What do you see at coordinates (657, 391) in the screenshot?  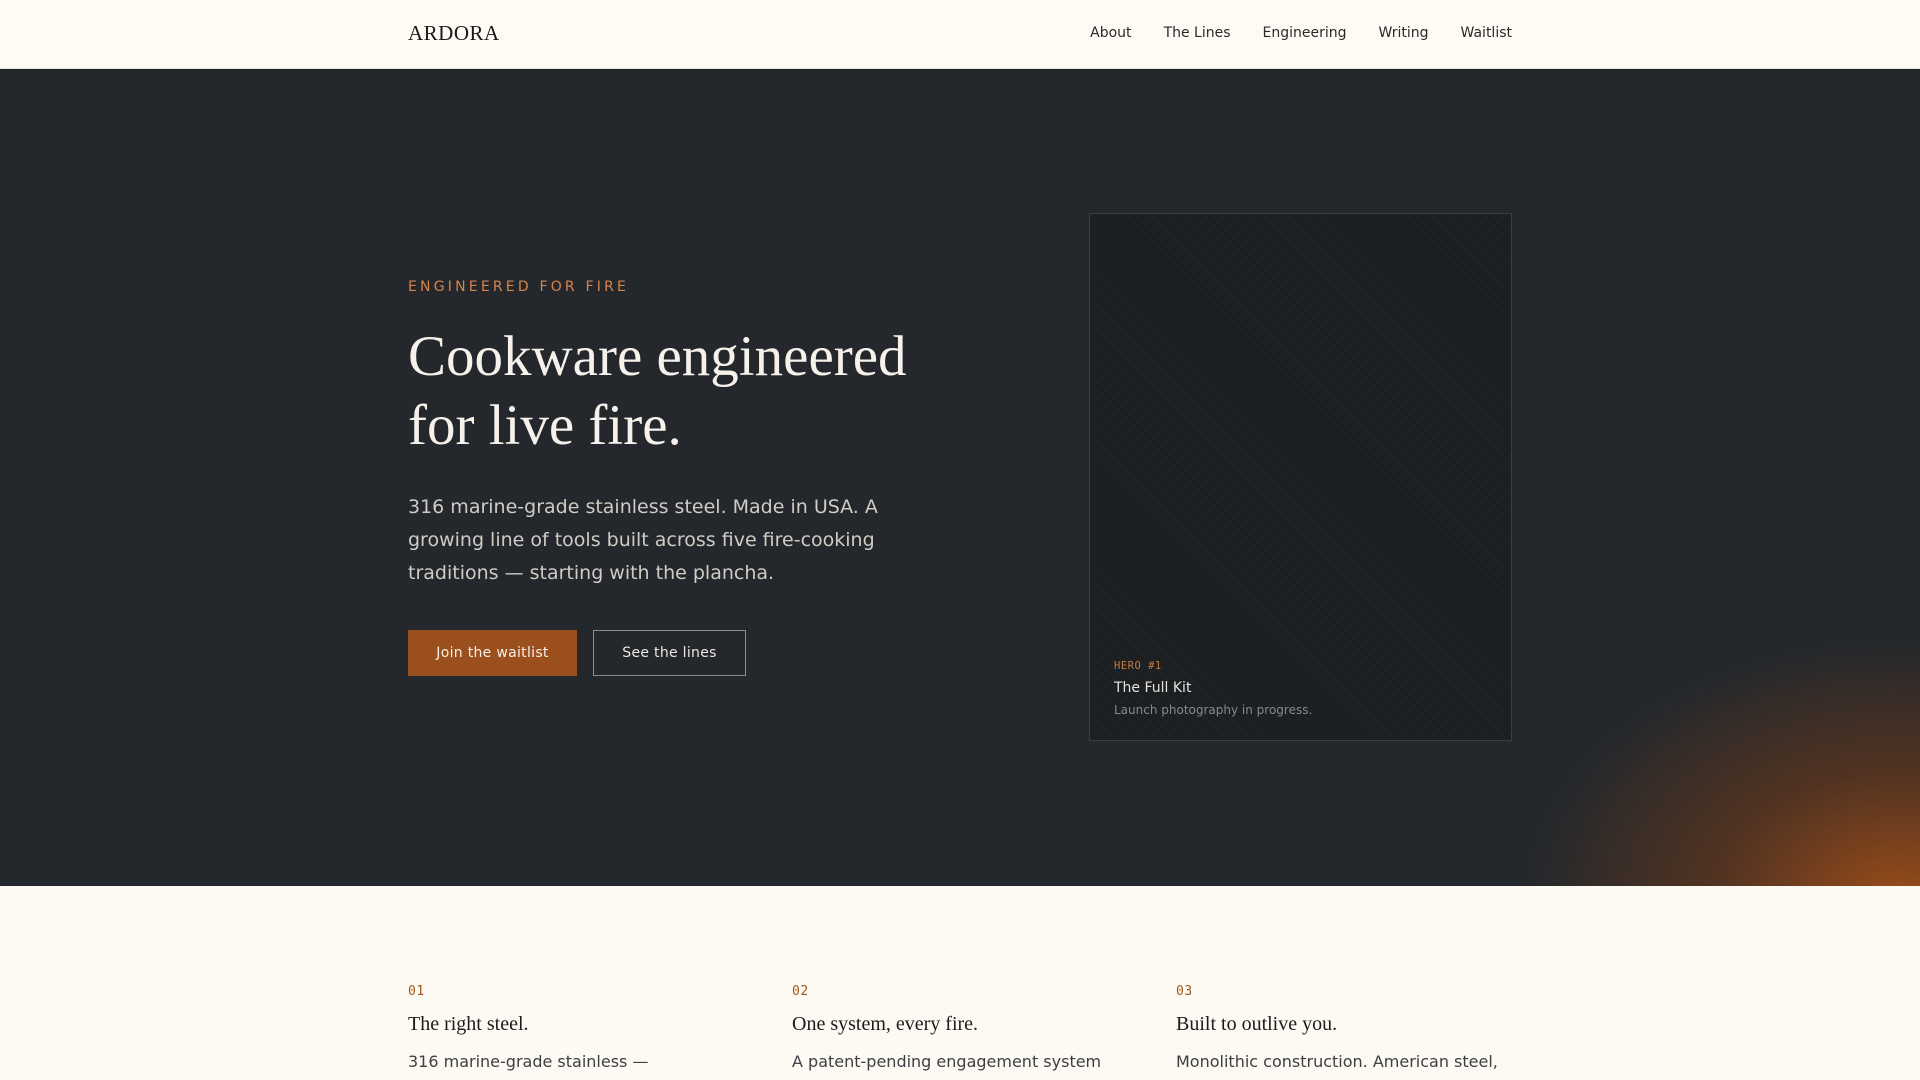 I see `hero-headline: Cookware engineered for live fire.` at bounding box center [657, 391].